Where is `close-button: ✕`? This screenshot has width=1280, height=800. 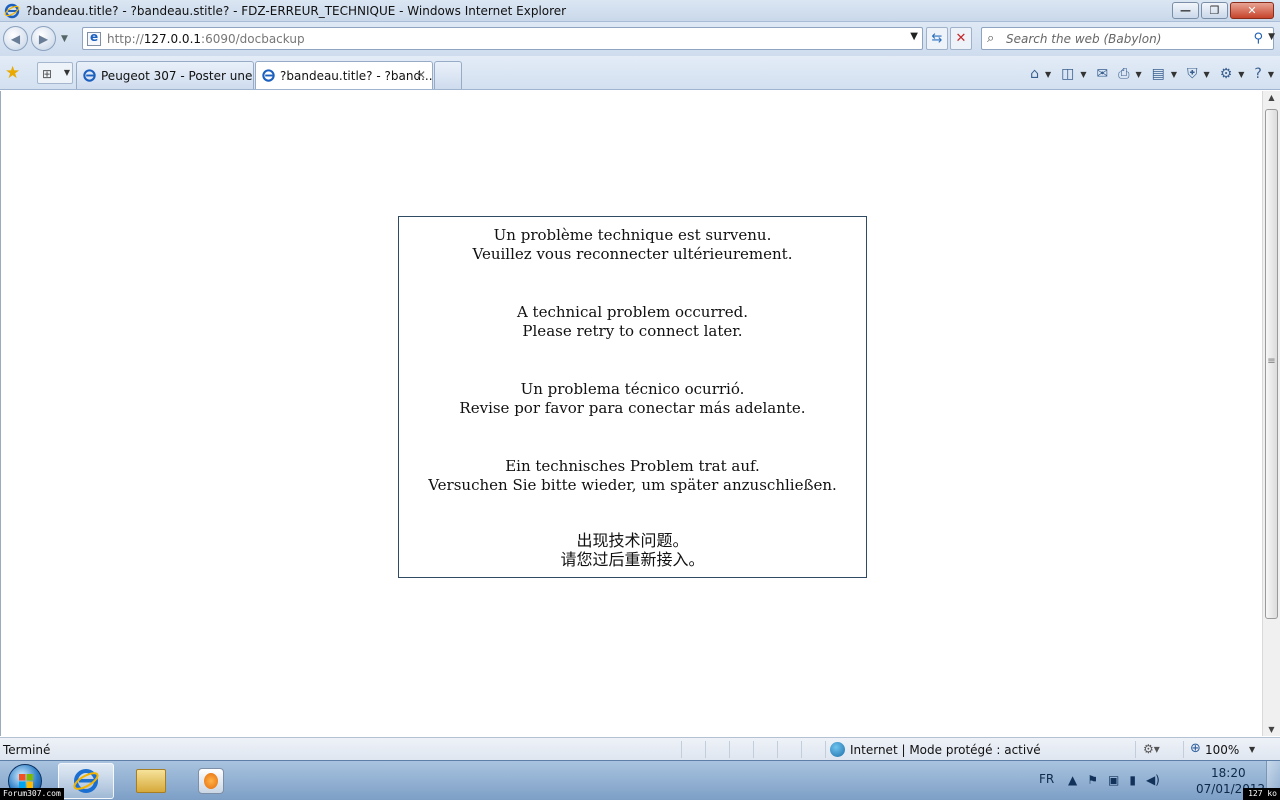
close-button: ✕ is located at coordinates (1252, 10).